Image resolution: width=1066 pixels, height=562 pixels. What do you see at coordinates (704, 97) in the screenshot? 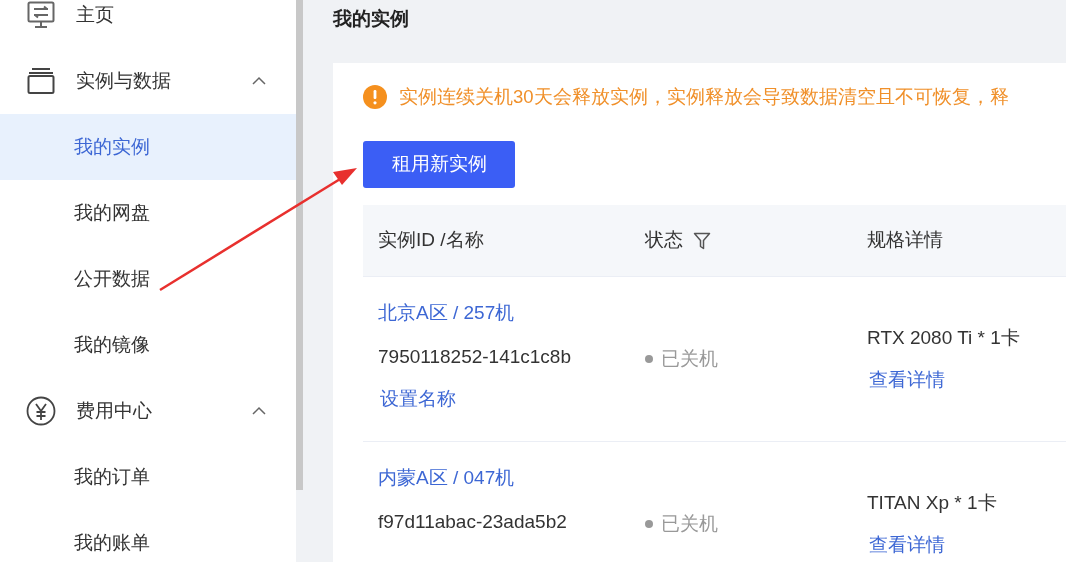
I see `warning-message: 实例连续关机30天会释放实例，实例释放会导致数据清空且不可恢复，释` at bounding box center [704, 97].